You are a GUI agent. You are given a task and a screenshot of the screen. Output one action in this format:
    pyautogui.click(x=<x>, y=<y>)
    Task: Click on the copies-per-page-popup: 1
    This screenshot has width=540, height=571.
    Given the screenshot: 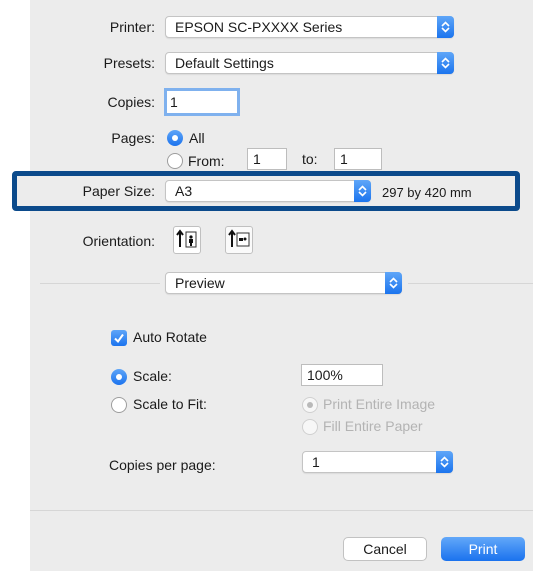 What is the action you would take?
    pyautogui.click(x=377, y=462)
    